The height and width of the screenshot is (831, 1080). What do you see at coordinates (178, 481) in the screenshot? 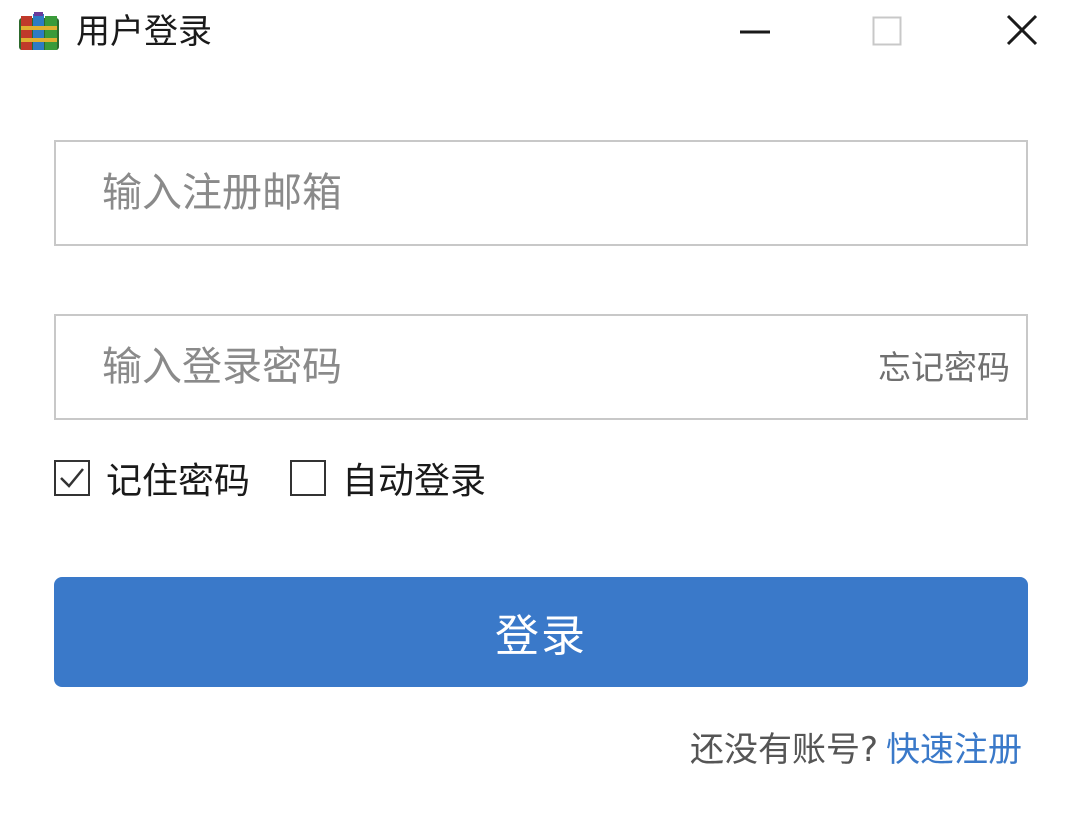
I see `remember-password-label: 记住密码` at bounding box center [178, 481].